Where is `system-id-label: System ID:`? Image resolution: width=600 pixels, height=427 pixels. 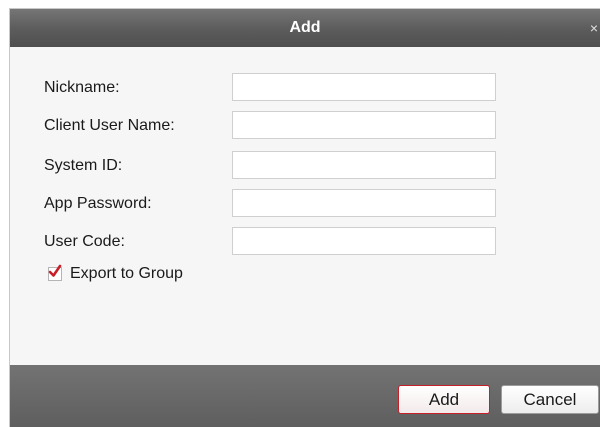
system-id-label: System ID: is located at coordinates (83, 165).